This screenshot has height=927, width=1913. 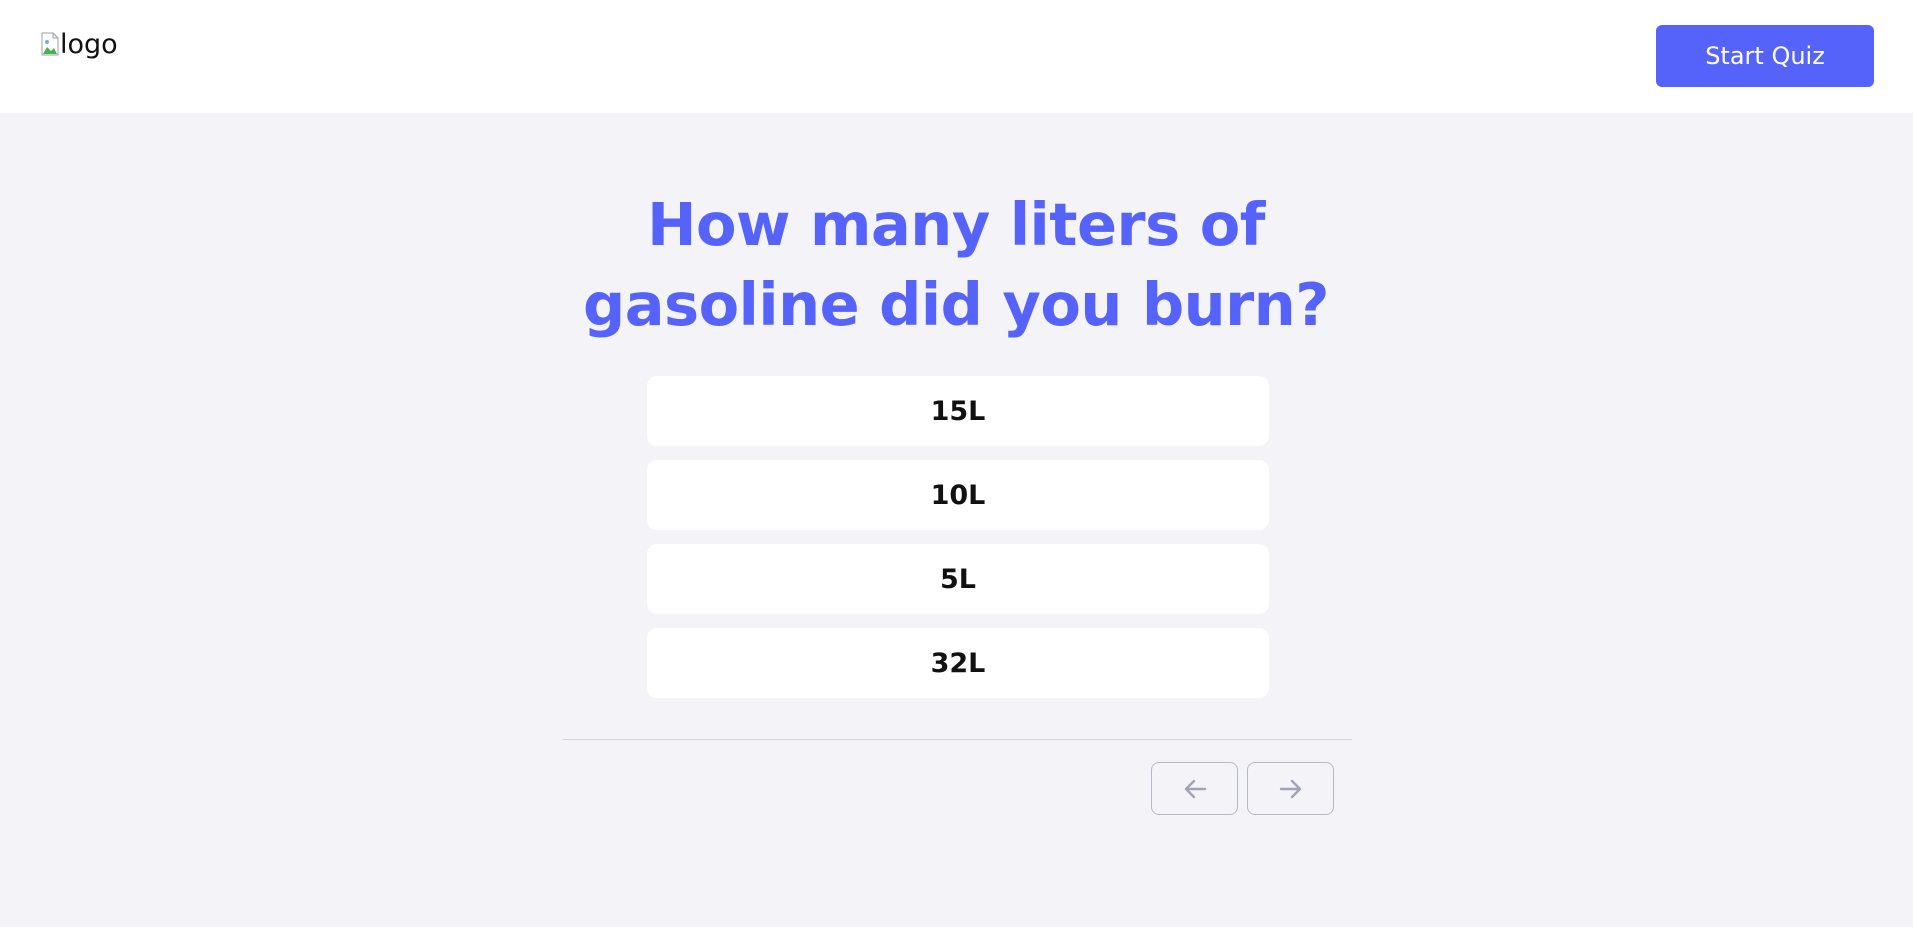 What do you see at coordinates (1765, 56) in the screenshot?
I see `start-quiz-button: Start Quiz` at bounding box center [1765, 56].